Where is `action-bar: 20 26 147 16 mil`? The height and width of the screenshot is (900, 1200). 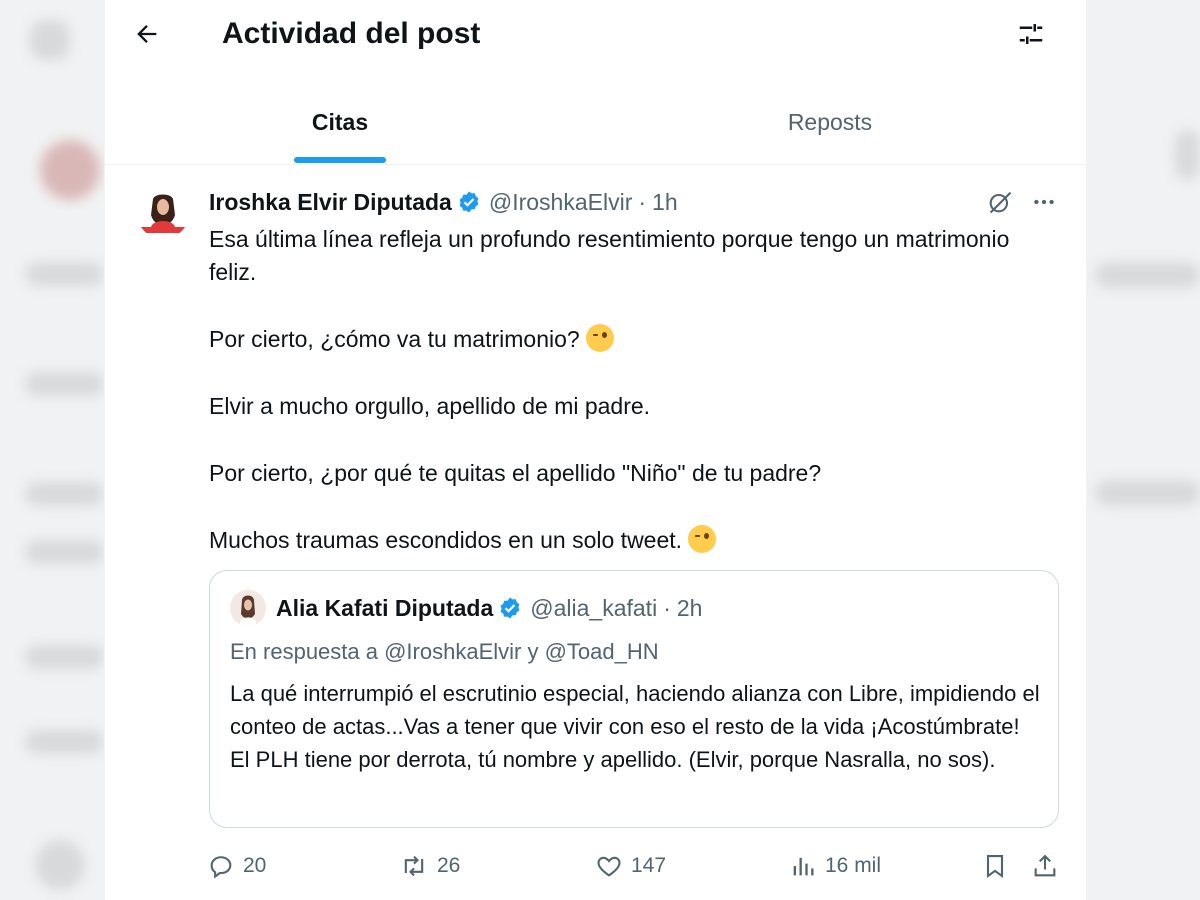 action-bar: 20 26 147 16 mil is located at coordinates (637, 866).